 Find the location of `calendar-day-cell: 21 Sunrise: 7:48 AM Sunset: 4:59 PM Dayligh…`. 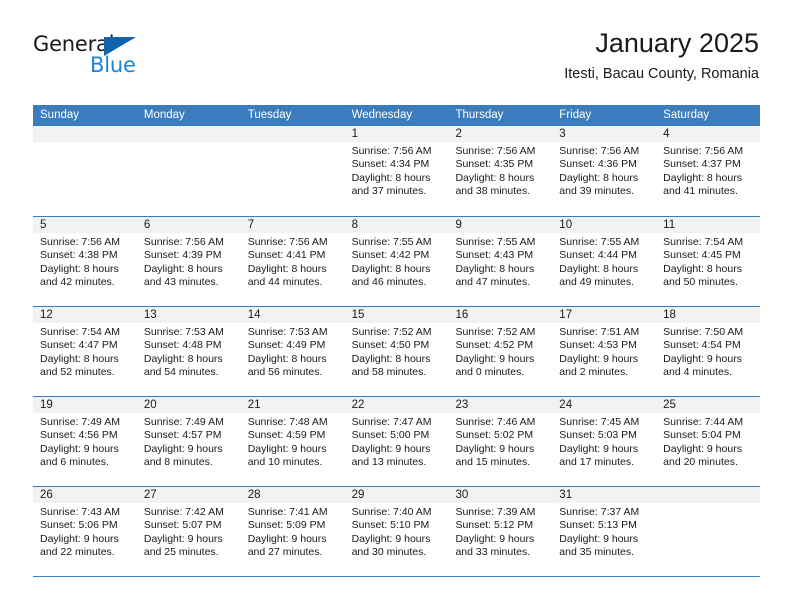

calendar-day-cell: 21 Sunrise: 7:48 AM Sunset: 4:59 PM Dayligh… is located at coordinates (292, 441).